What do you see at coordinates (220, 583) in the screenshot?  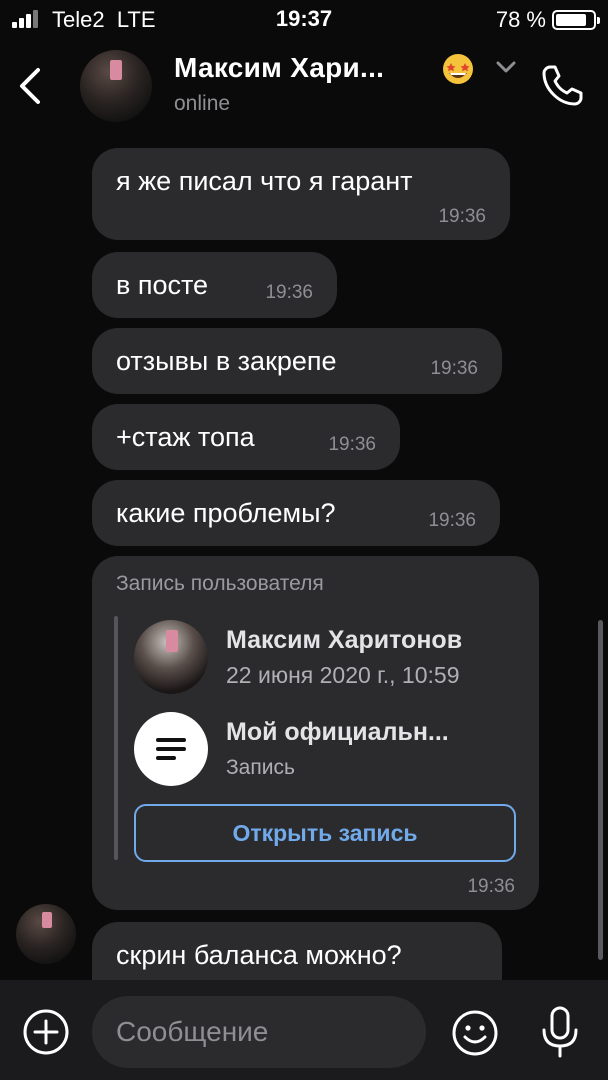 I see `shared-post-label: Запись пользователя` at bounding box center [220, 583].